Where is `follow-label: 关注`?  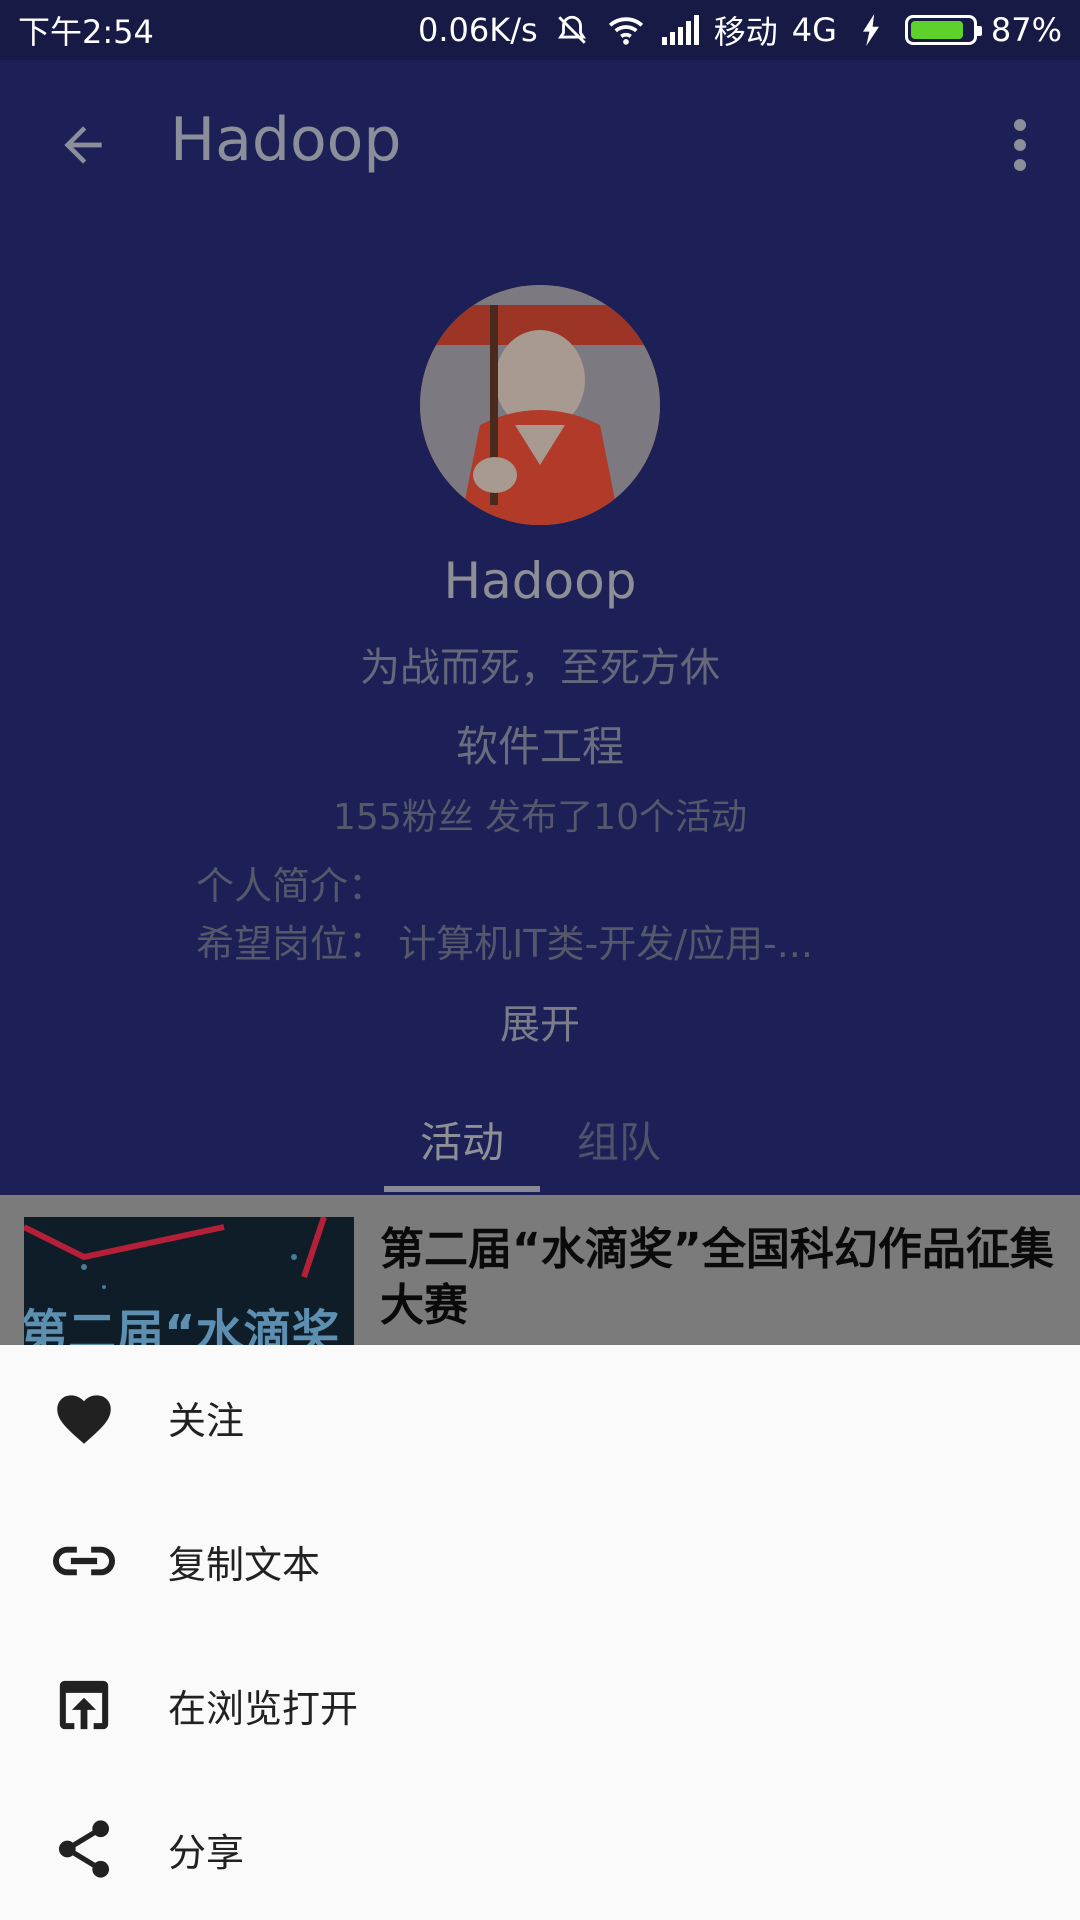 follow-label: 关注 is located at coordinates (206, 1420).